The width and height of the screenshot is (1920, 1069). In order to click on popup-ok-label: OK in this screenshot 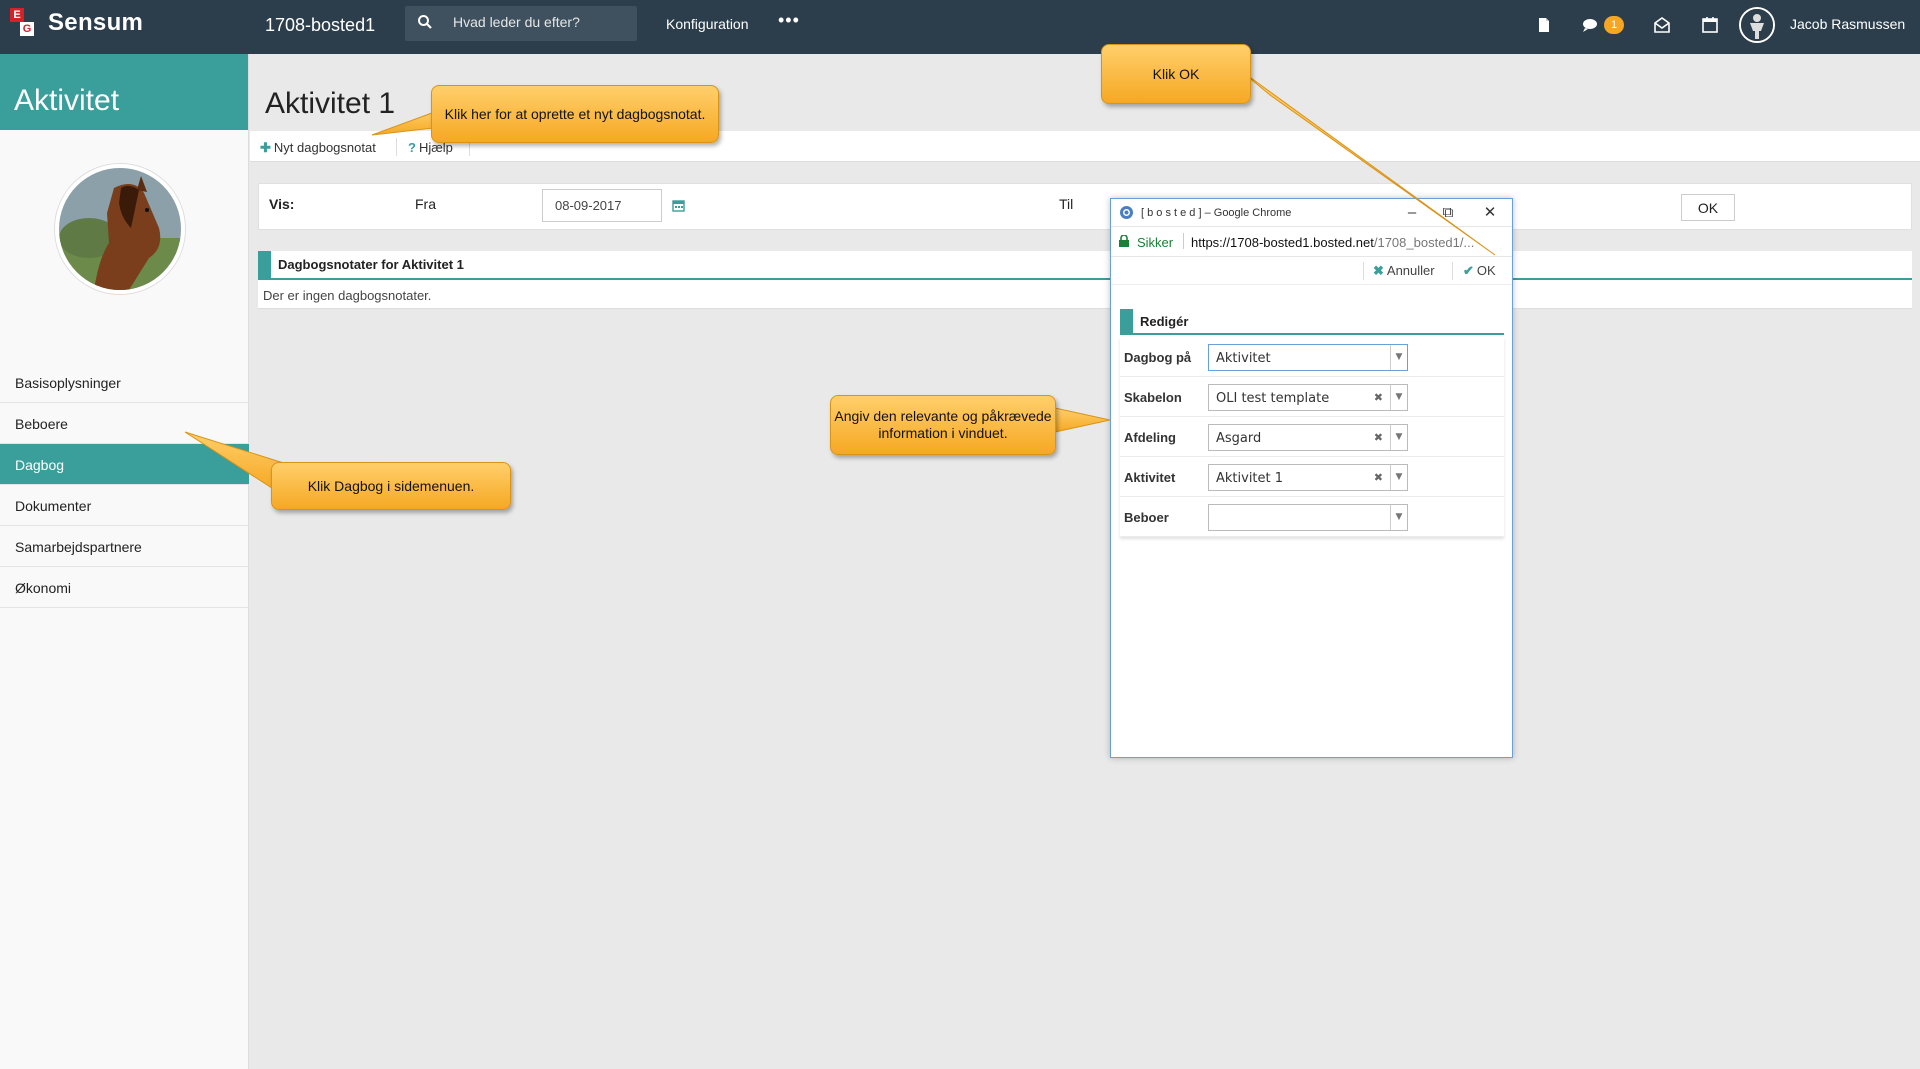, I will do `click(1486, 270)`.